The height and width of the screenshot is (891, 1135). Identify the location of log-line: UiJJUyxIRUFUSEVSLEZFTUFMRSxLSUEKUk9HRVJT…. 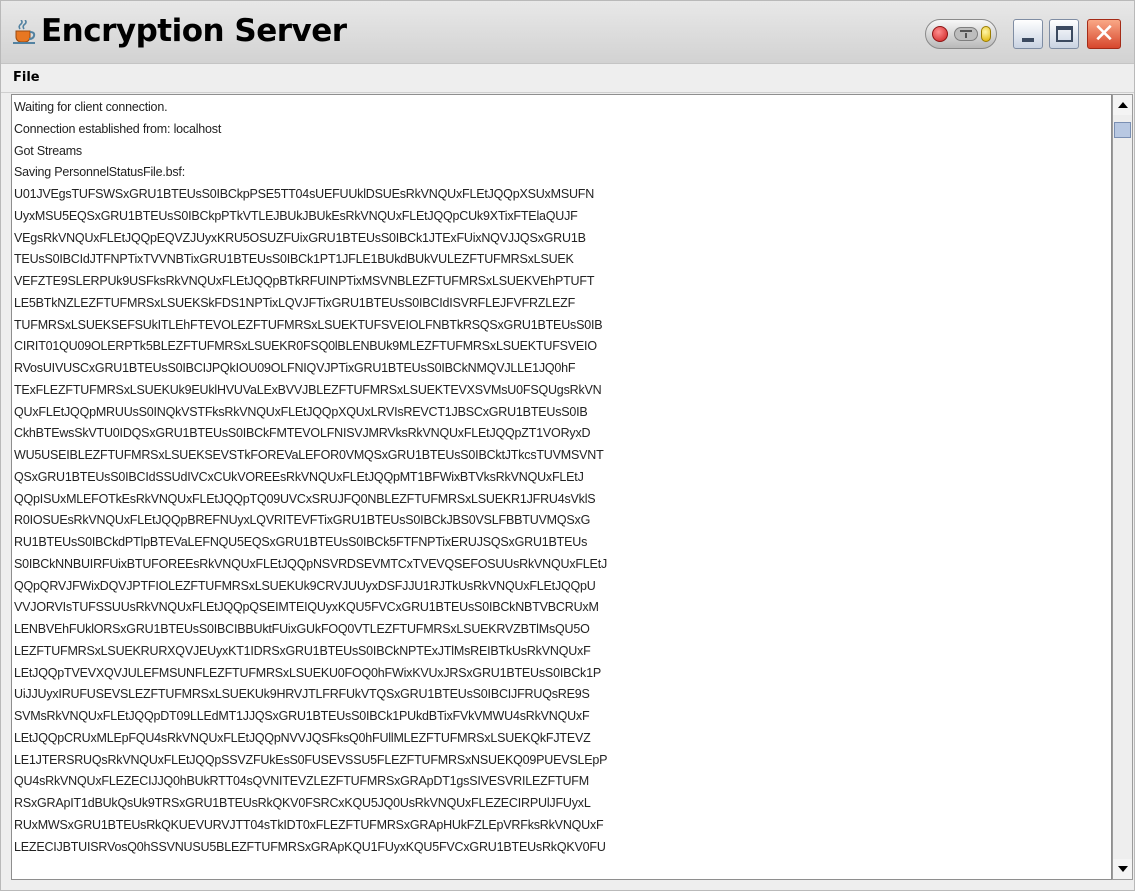
(302, 694).